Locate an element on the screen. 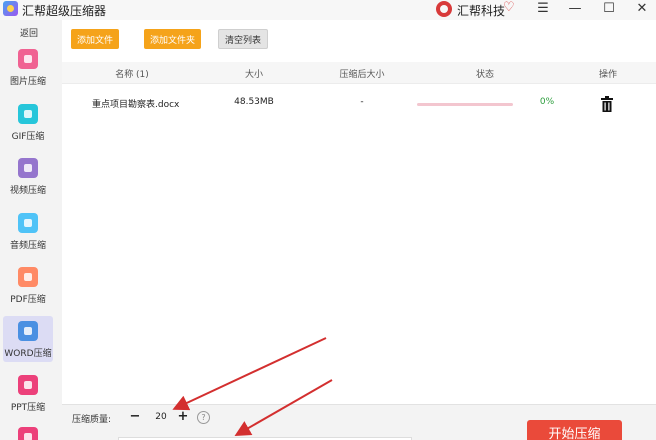  status-percent: 0% is located at coordinates (547, 102).